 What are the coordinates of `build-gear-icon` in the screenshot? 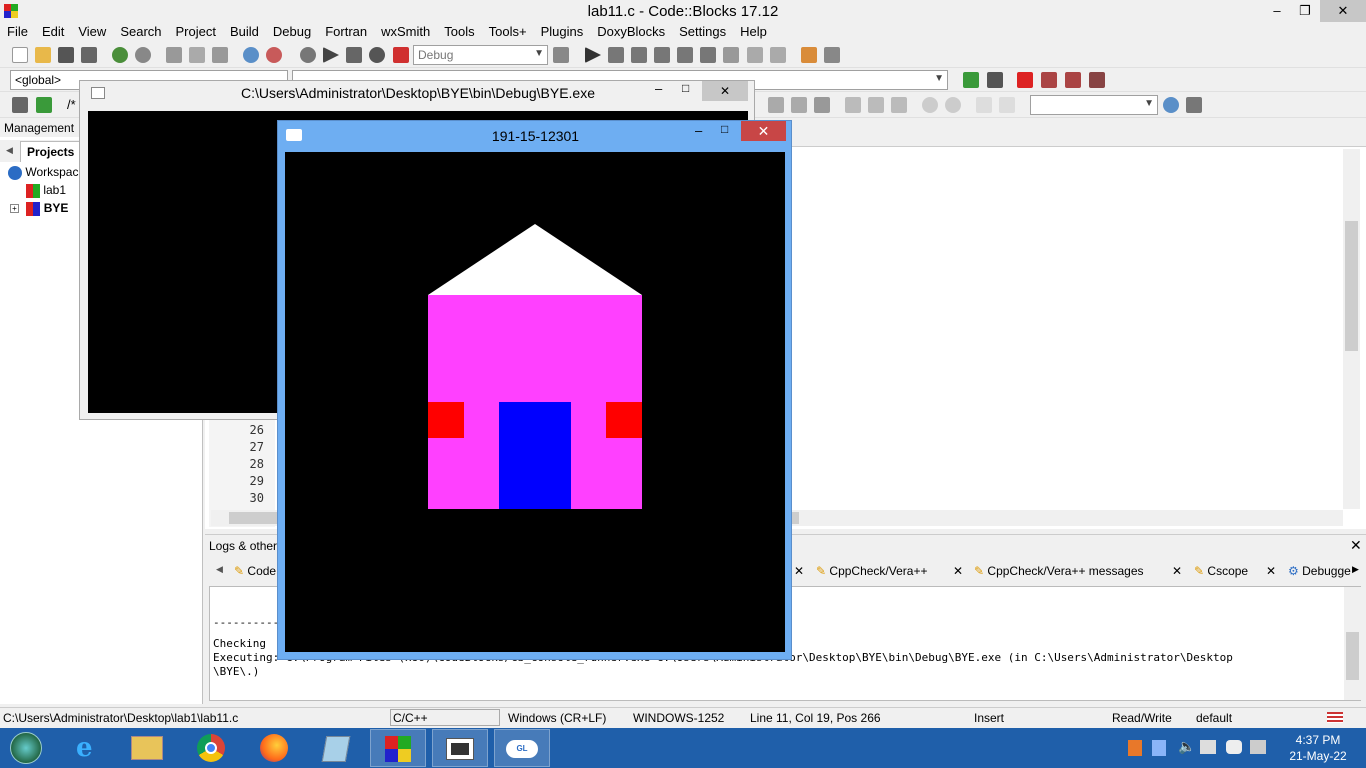 It's located at (308, 55).